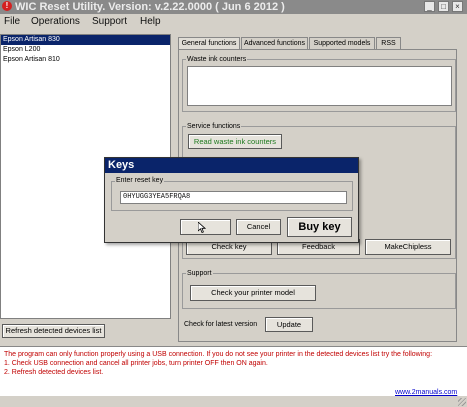  Describe the element at coordinates (199, 273) in the screenshot. I see `support-group-label: Support` at that location.